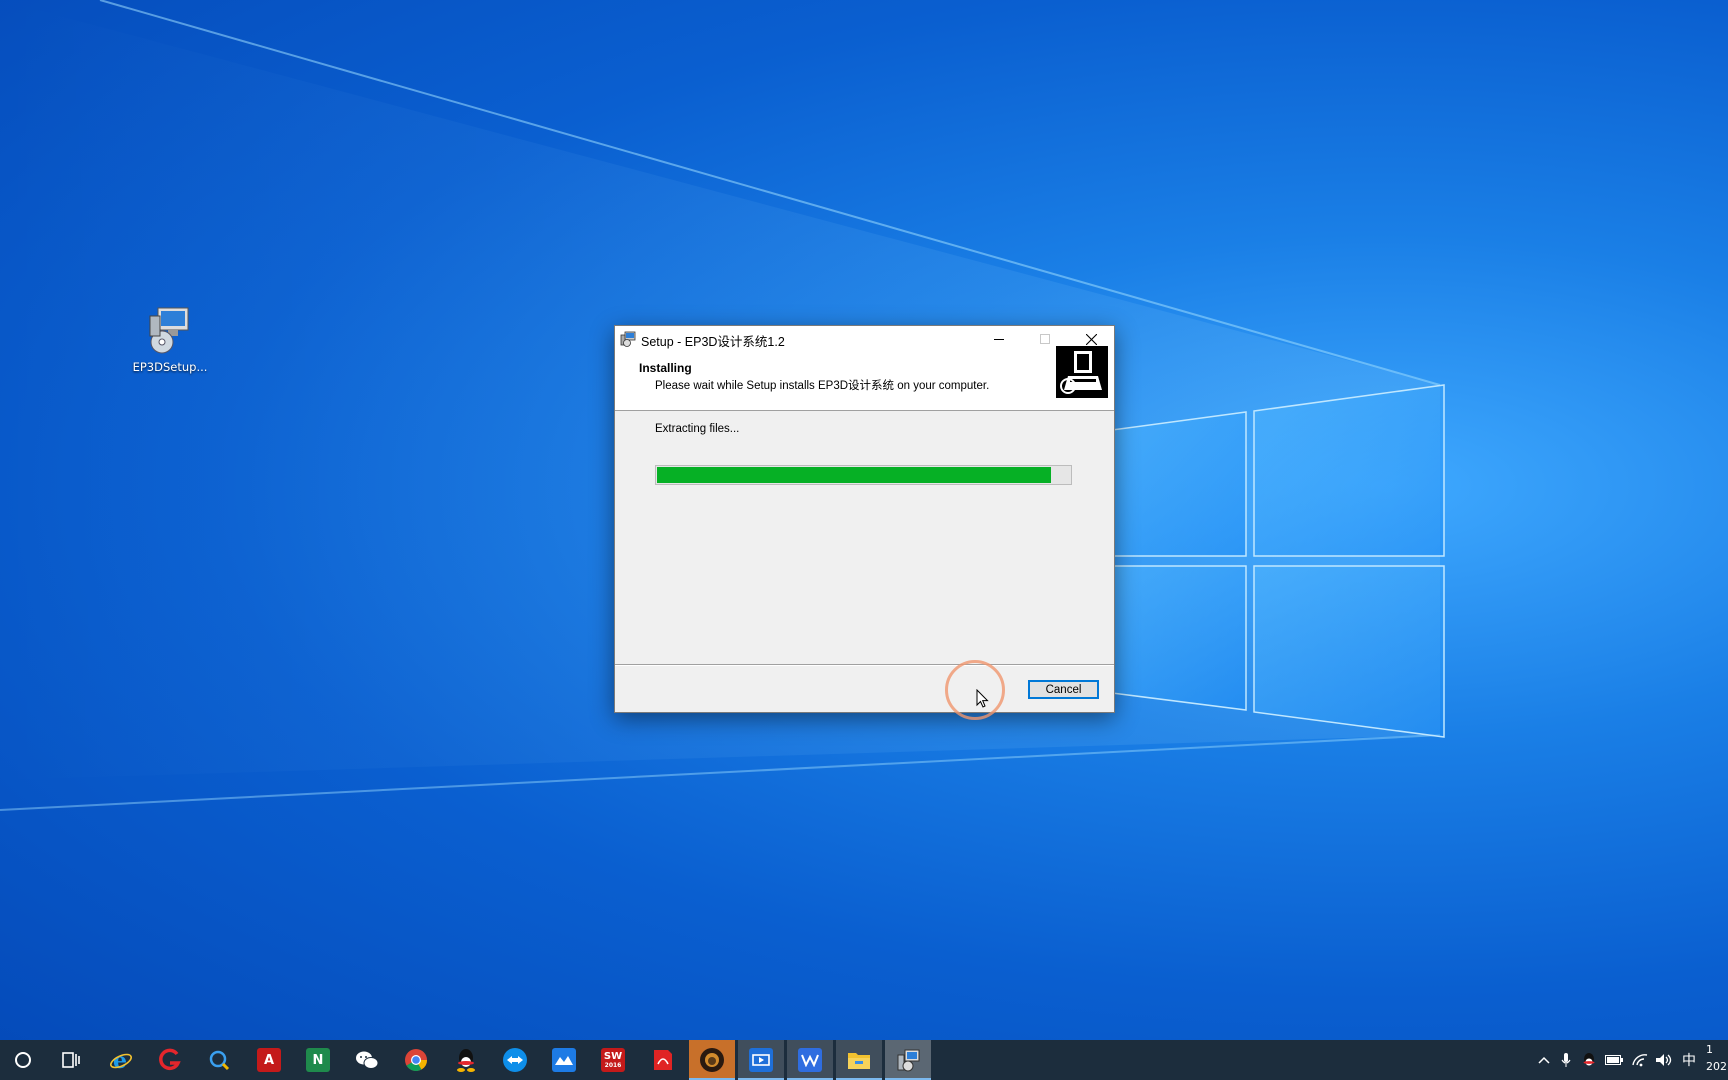 This screenshot has width=1728, height=1080. I want to click on taskbar-video-conference, so click(761, 1060).